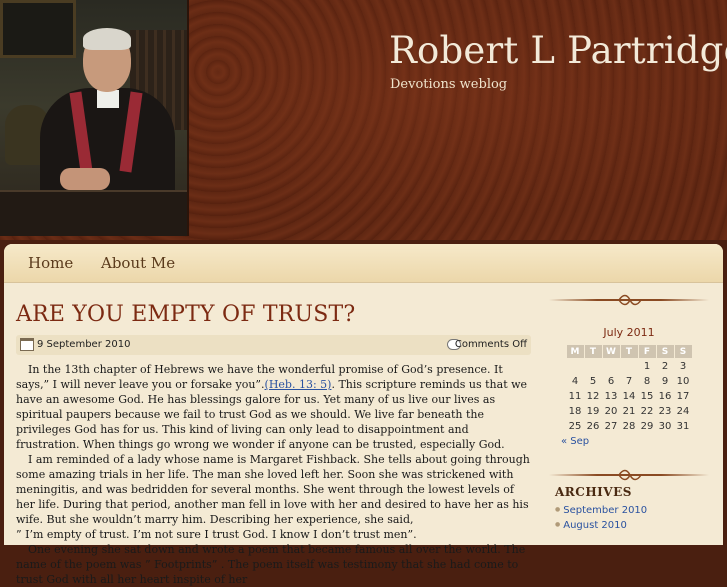 The height and width of the screenshot is (587, 727). I want to click on calendar-weekday: W, so click(611, 351).